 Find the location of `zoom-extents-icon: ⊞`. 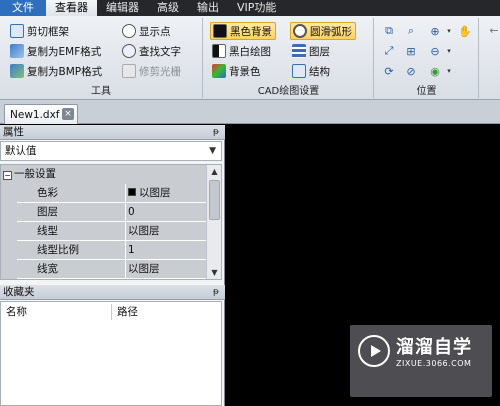

zoom-extents-icon: ⊞ is located at coordinates (411, 51).